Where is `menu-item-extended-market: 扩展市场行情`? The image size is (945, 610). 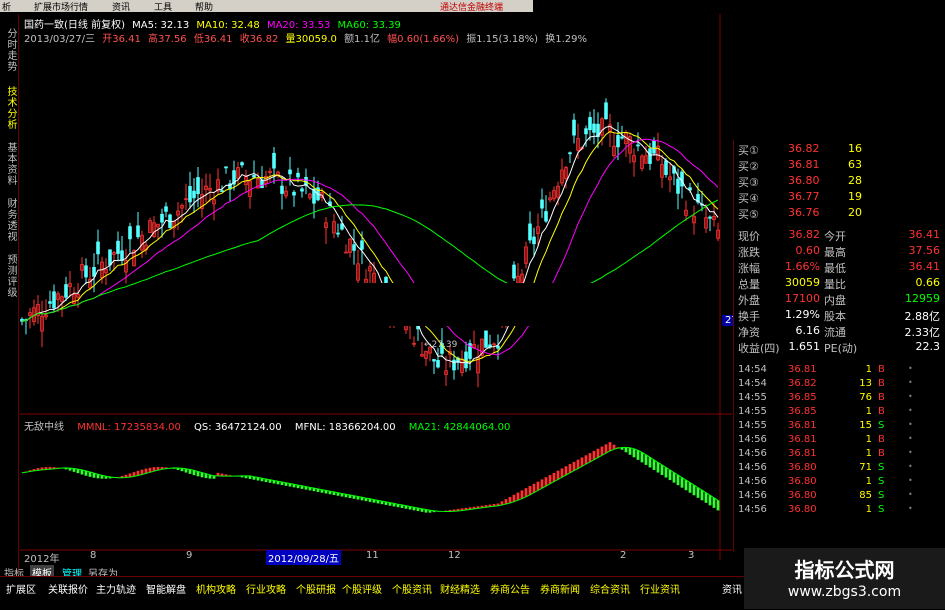 menu-item-extended-market: 扩展市场行情 is located at coordinates (61, 6).